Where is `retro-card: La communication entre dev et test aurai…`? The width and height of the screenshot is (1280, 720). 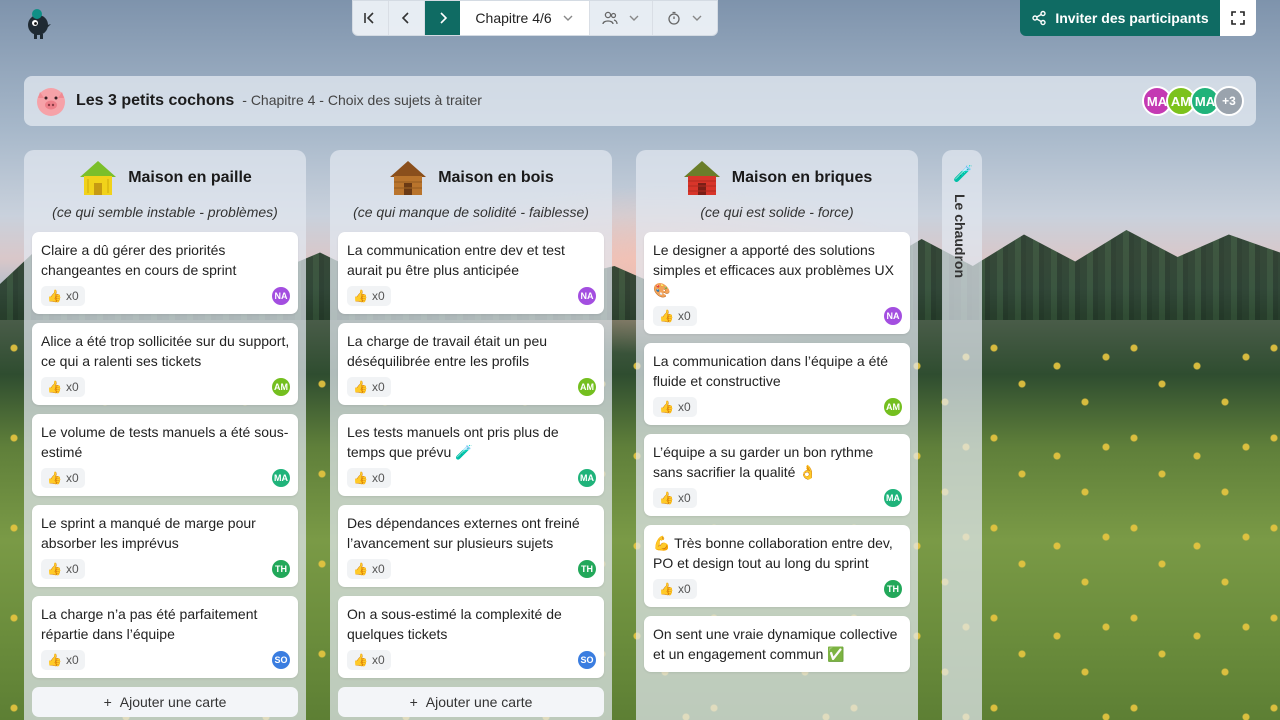
retro-card: La communication entre dev et test aurai… is located at coordinates (471, 273).